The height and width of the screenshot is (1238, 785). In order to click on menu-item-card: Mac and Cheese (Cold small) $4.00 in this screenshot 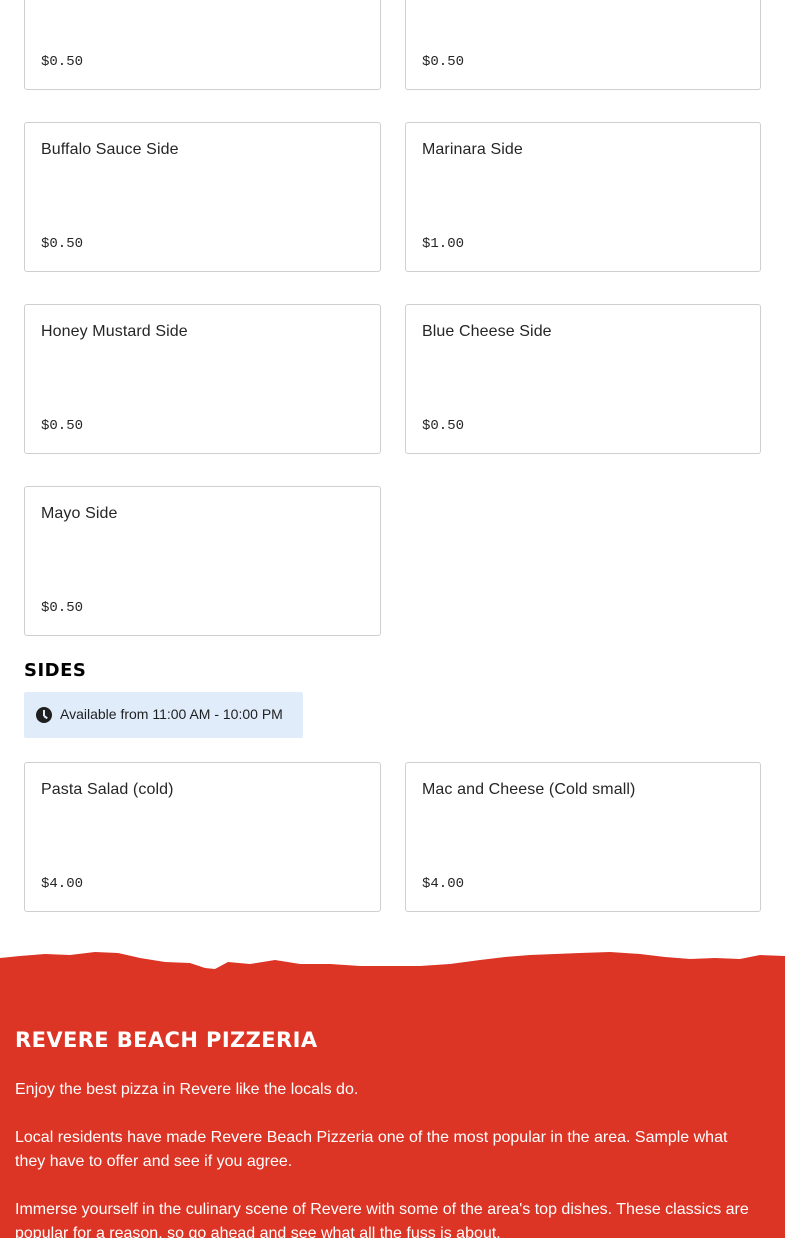, I will do `click(583, 837)`.